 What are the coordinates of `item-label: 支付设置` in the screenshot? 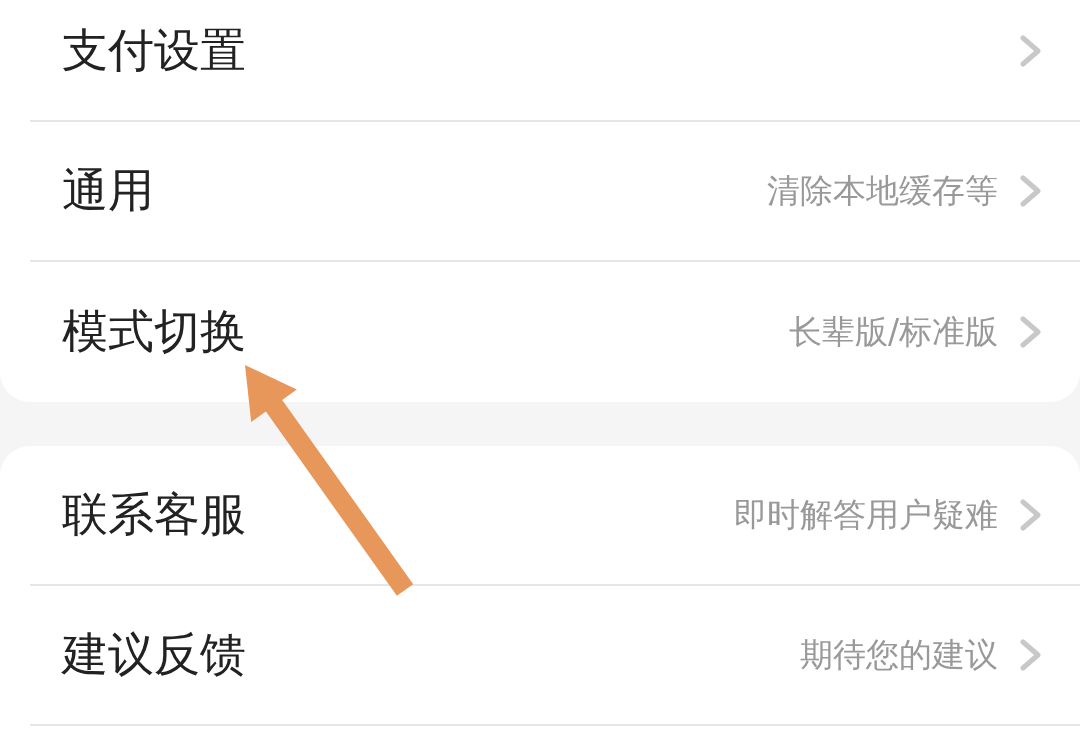 It's located at (154, 50).